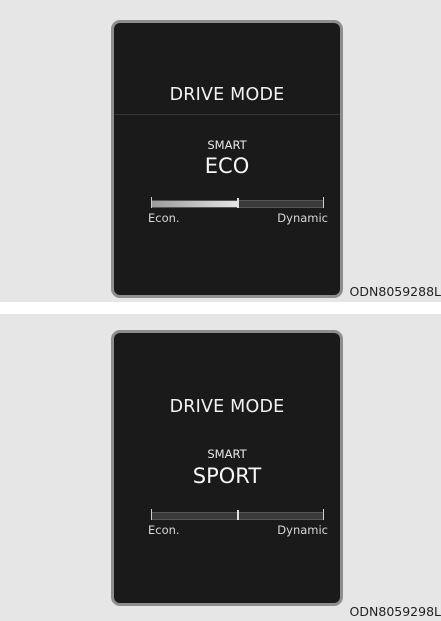  I want to click on mode-name: SPORT, so click(227, 476).